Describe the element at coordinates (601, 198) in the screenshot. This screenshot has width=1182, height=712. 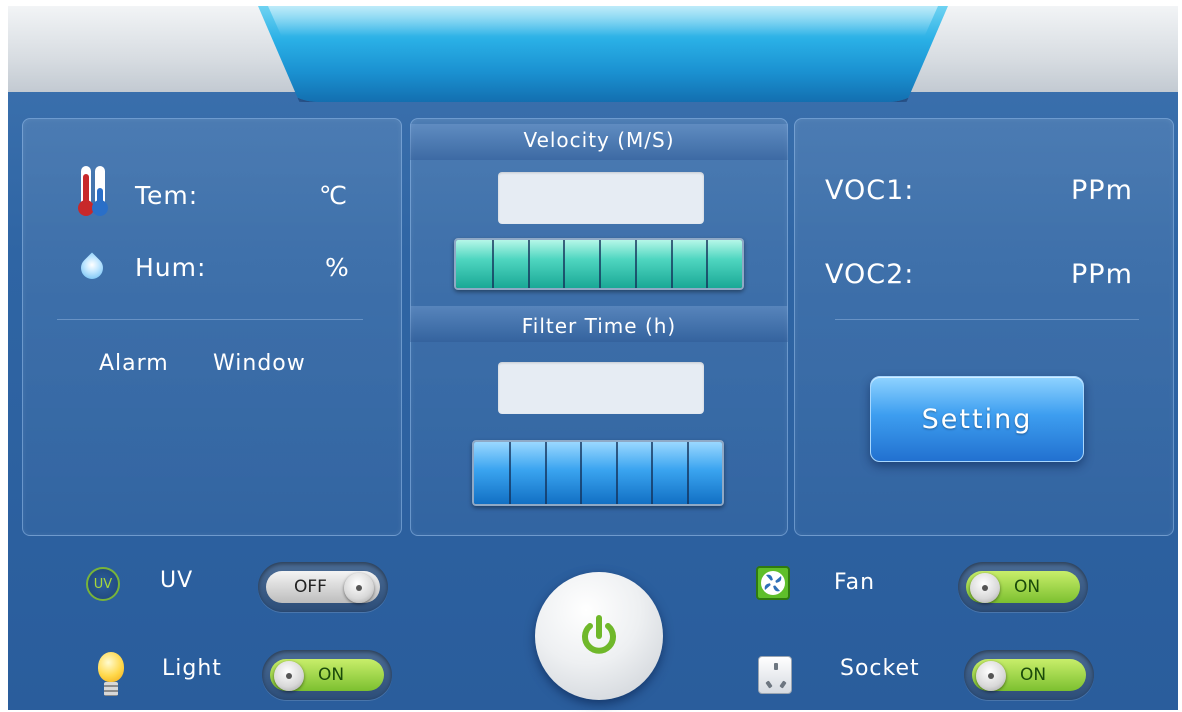
I see `velocity-value-box` at that location.